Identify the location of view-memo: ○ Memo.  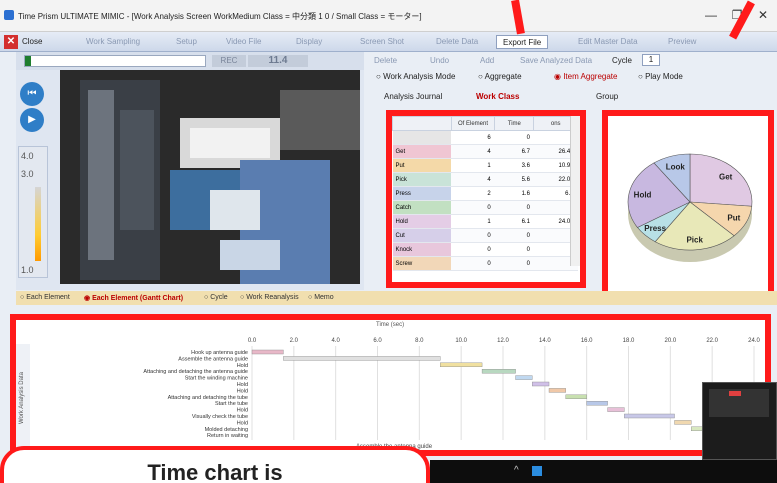
(321, 297).